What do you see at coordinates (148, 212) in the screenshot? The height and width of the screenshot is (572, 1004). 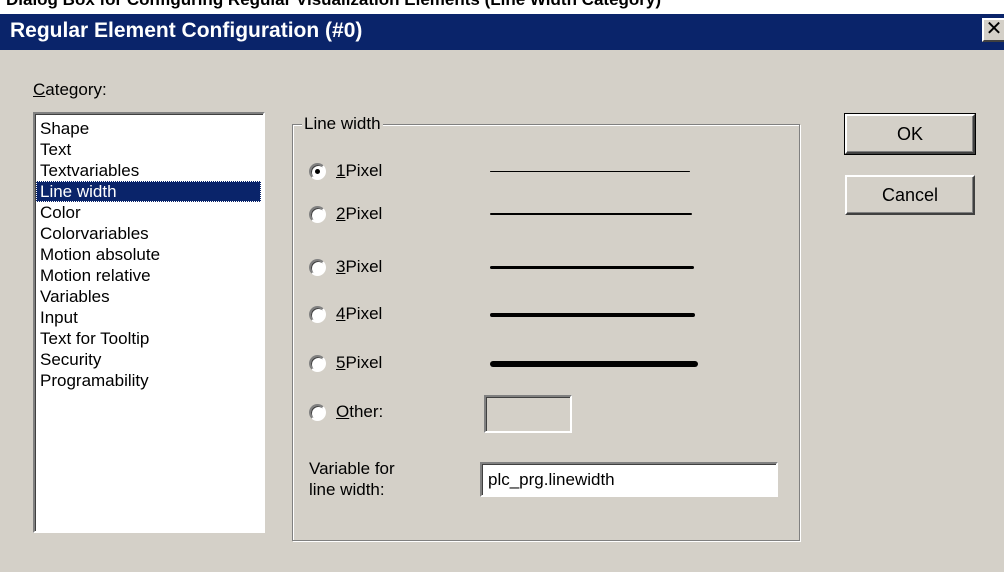 I see `category-item-color: Color` at bounding box center [148, 212].